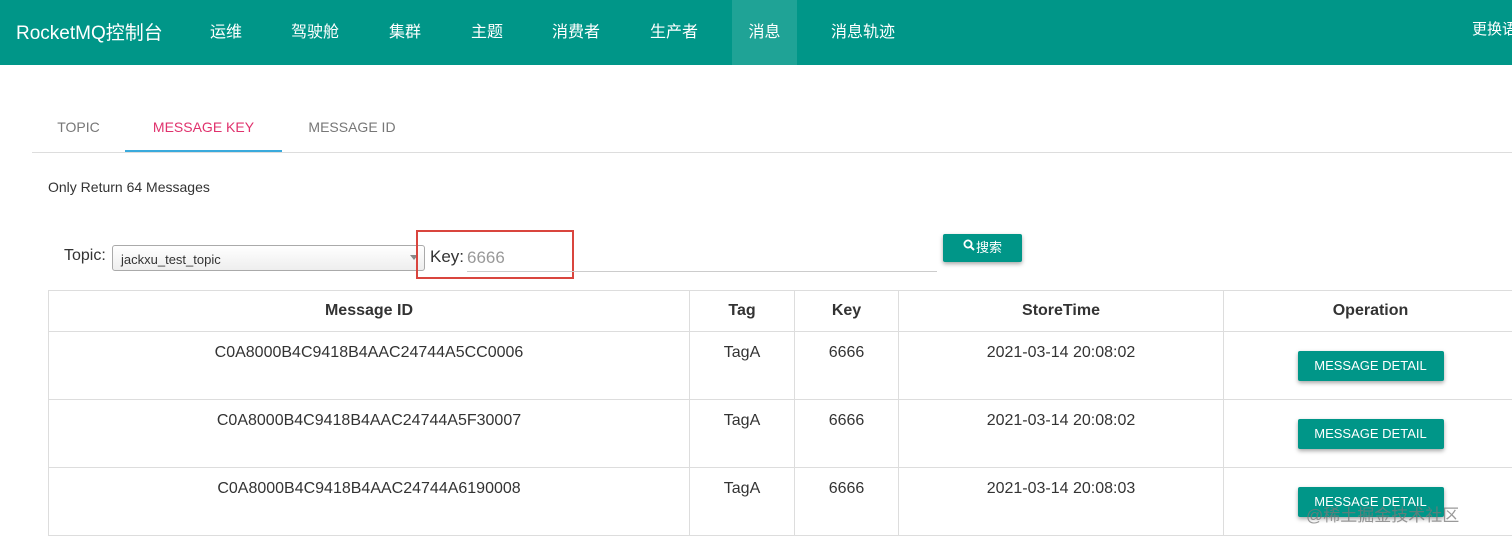 The height and width of the screenshot is (541, 1512). I want to click on nav-item-ops: 运维, so click(226, 32).